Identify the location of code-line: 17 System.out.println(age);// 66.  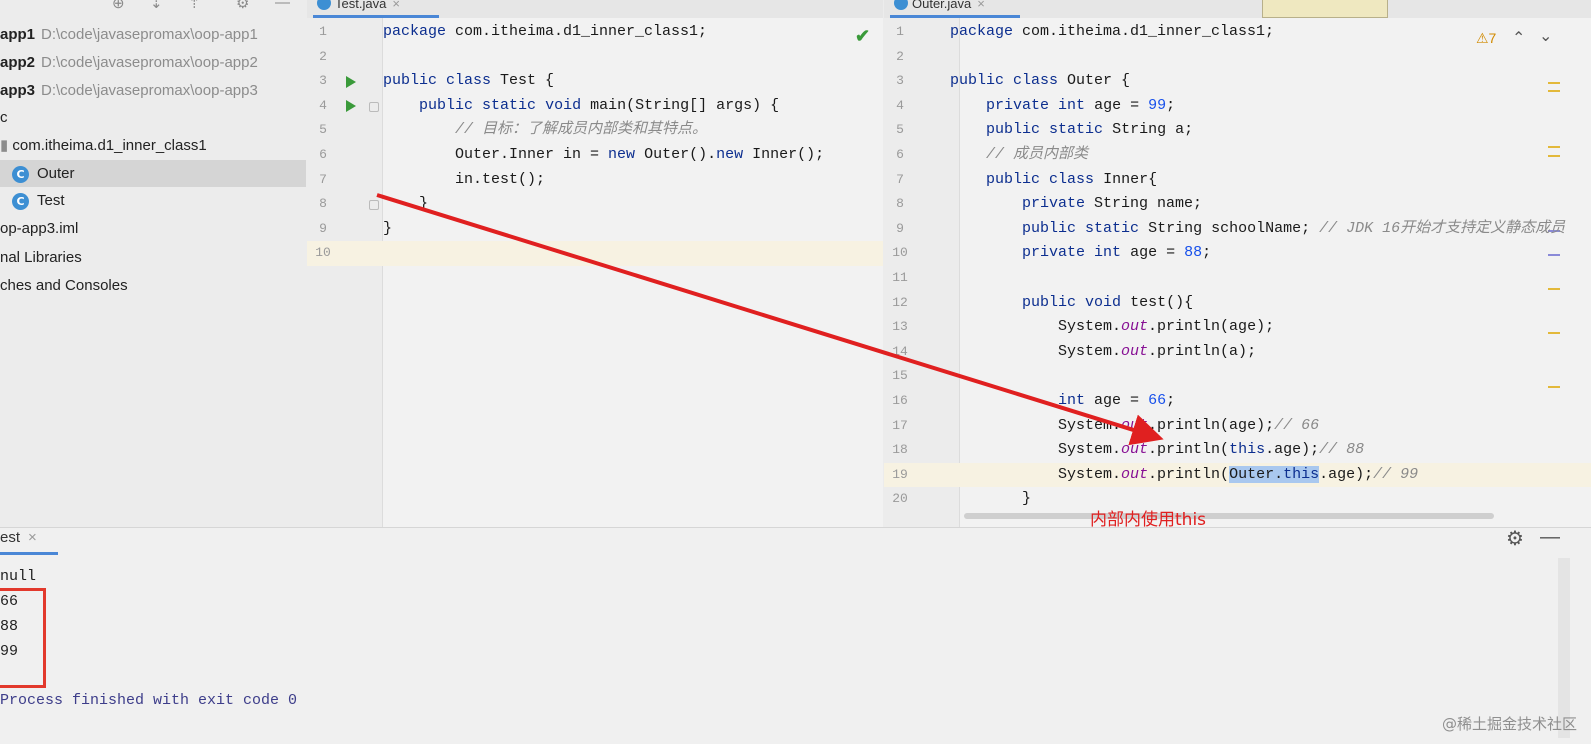
(1237, 426).